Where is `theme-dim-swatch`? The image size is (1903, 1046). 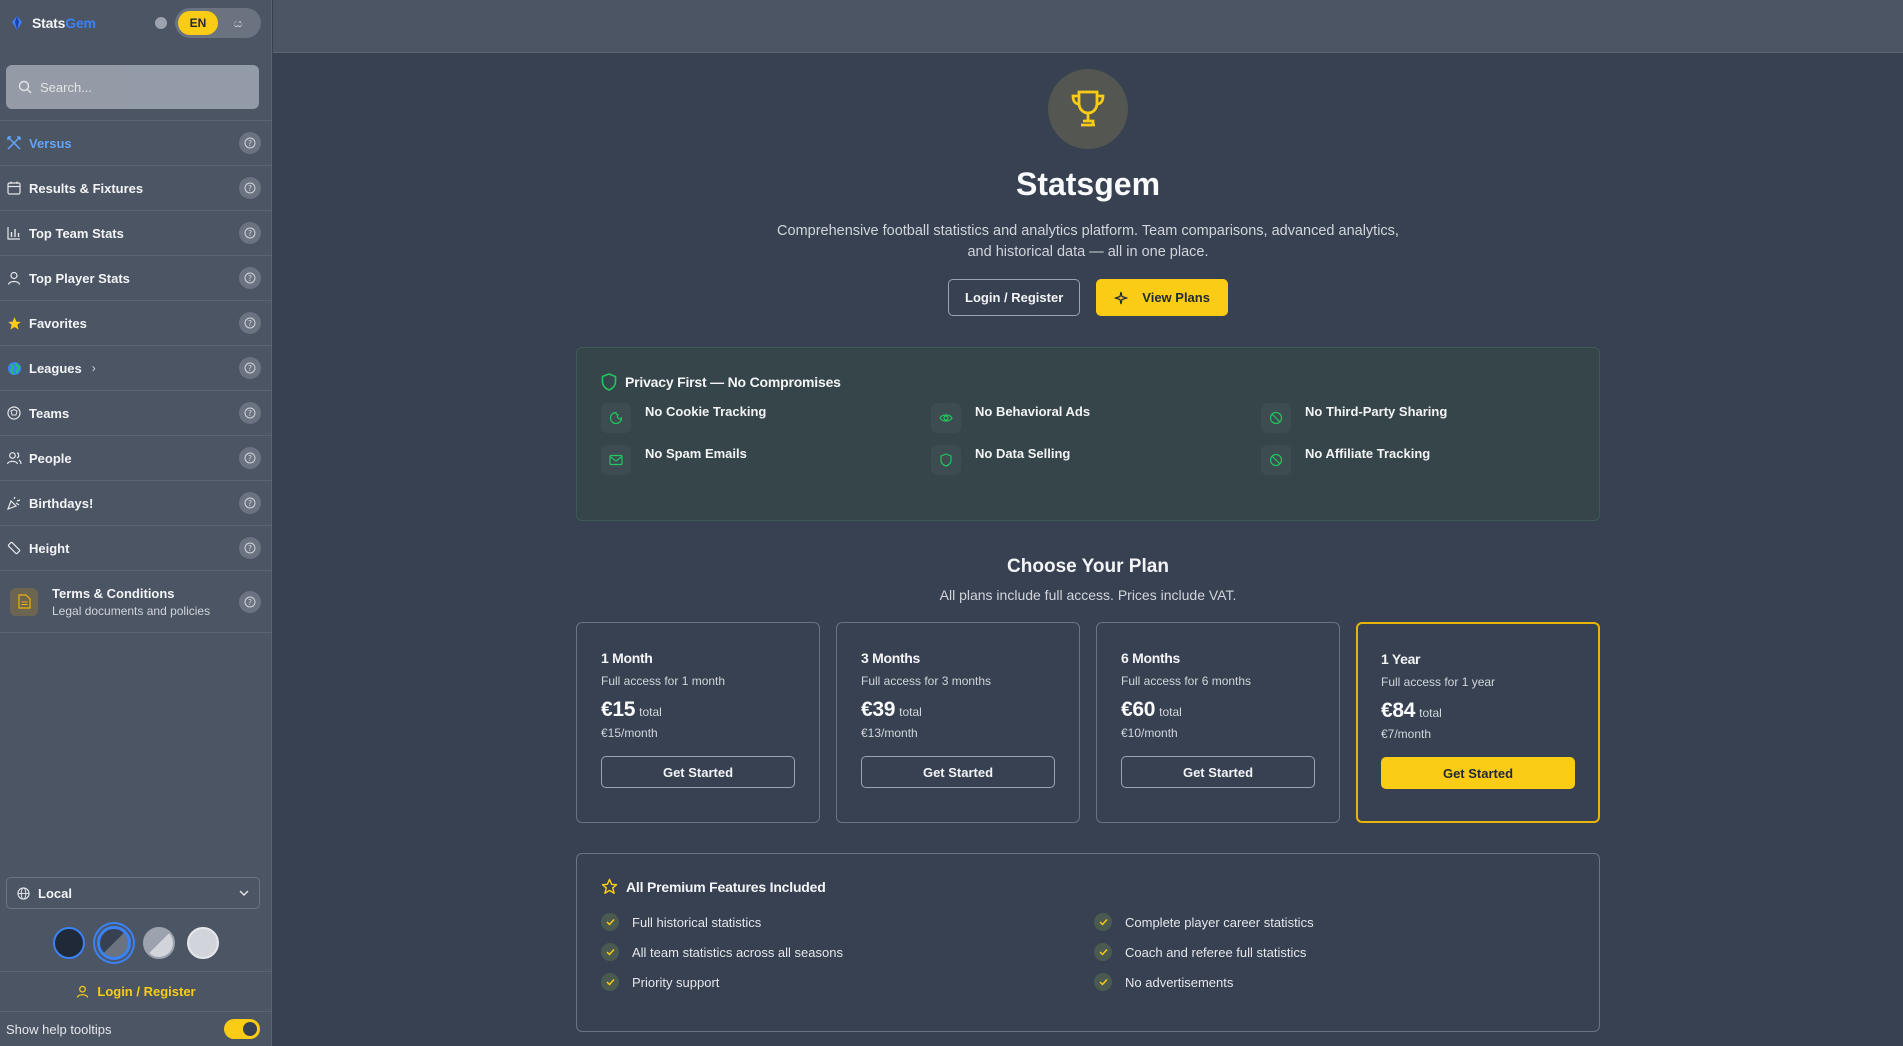 theme-dim-swatch is located at coordinates (159, 942).